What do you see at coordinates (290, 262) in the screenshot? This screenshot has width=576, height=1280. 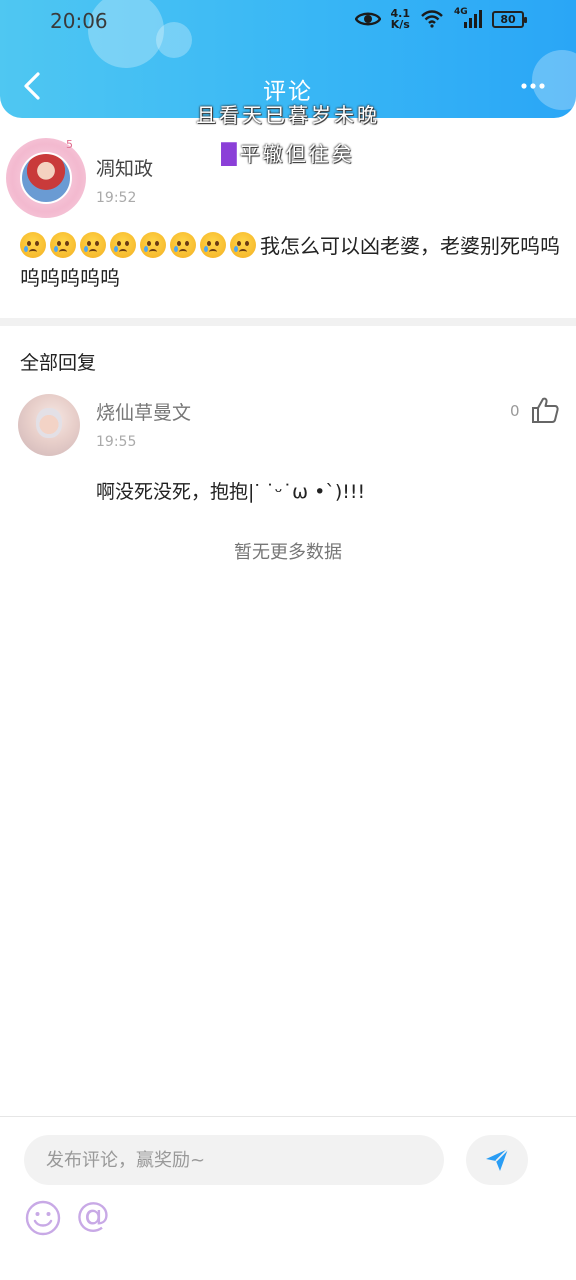 I see `post-content: 我怎么可以凶老婆，老婆别死呜呜呜呜呜呜呜` at bounding box center [290, 262].